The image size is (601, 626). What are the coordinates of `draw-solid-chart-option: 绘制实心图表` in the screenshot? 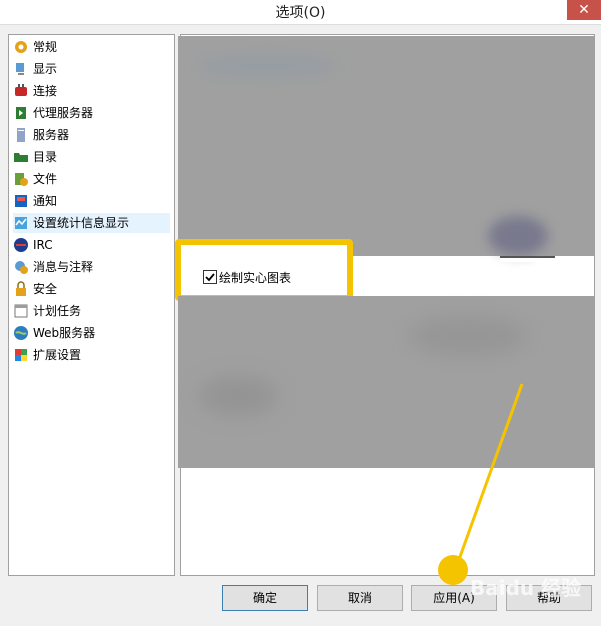 It's located at (247, 277).